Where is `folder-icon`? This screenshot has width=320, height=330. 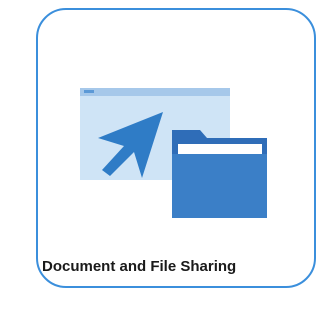 folder-icon is located at coordinates (219, 174).